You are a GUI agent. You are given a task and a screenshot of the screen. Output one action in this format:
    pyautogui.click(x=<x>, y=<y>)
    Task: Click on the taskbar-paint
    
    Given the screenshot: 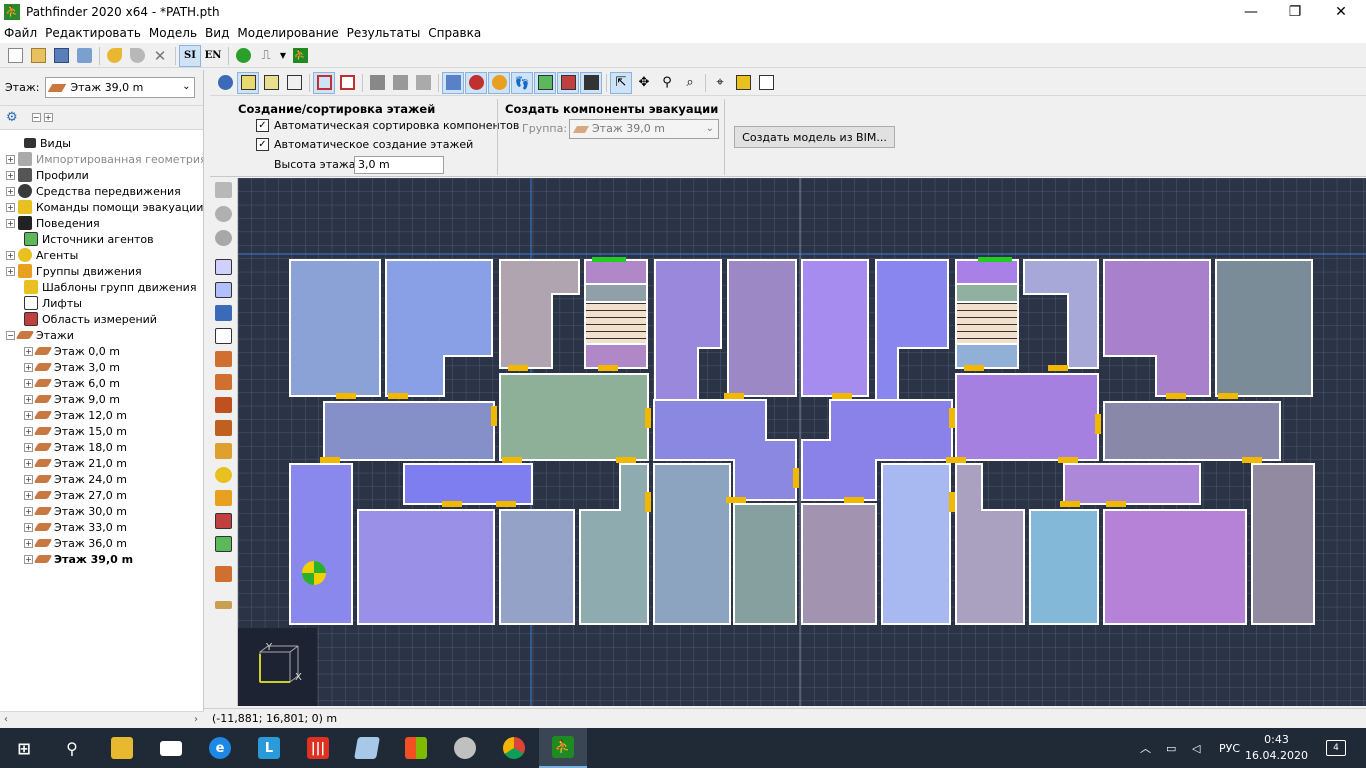 What is the action you would take?
    pyautogui.click(x=465, y=748)
    